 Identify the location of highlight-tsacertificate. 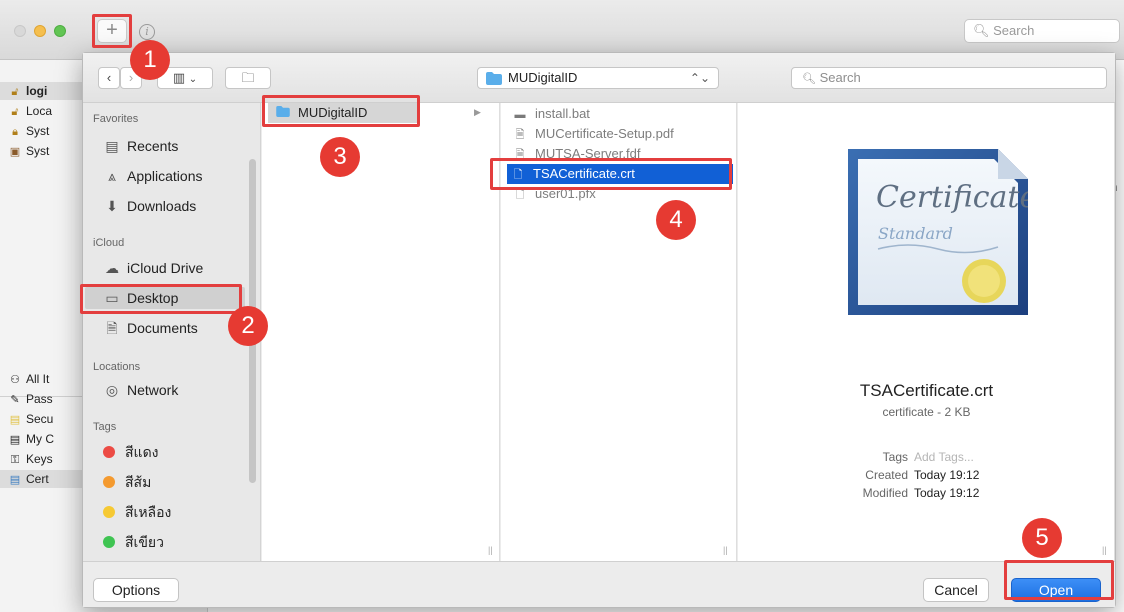
(611, 174).